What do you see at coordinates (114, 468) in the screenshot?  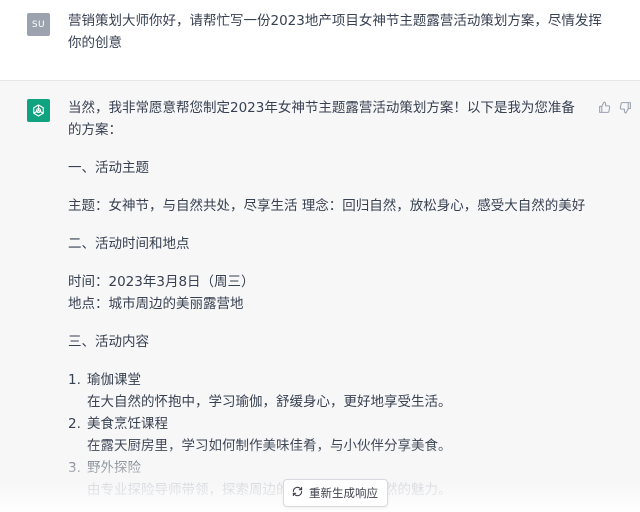 I see `list-item-title: 野外探险` at bounding box center [114, 468].